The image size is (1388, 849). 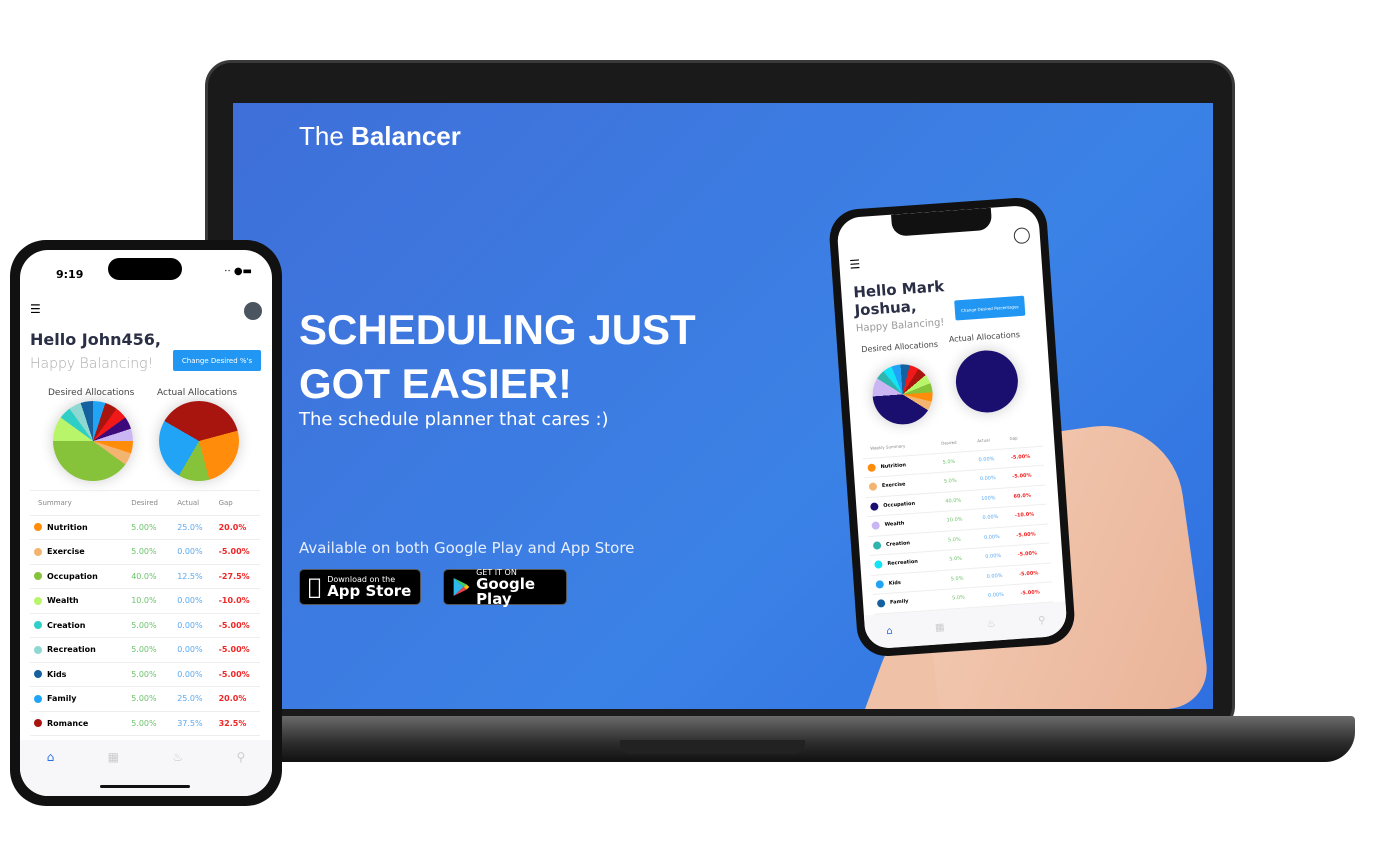 What do you see at coordinates (190, 723) in the screenshot?
I see `actual-value: 37.5%` at bounding box center [190, 723].